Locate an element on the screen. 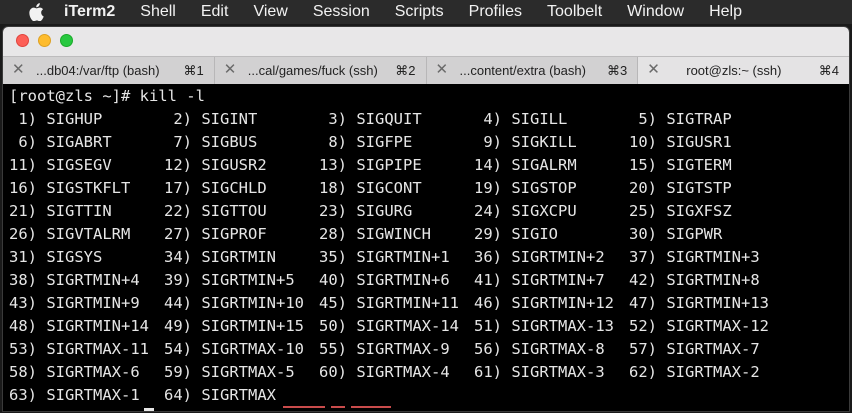 The height and width of the screenshot is (413, 852). window-controls is located at coordinates (44, 40).